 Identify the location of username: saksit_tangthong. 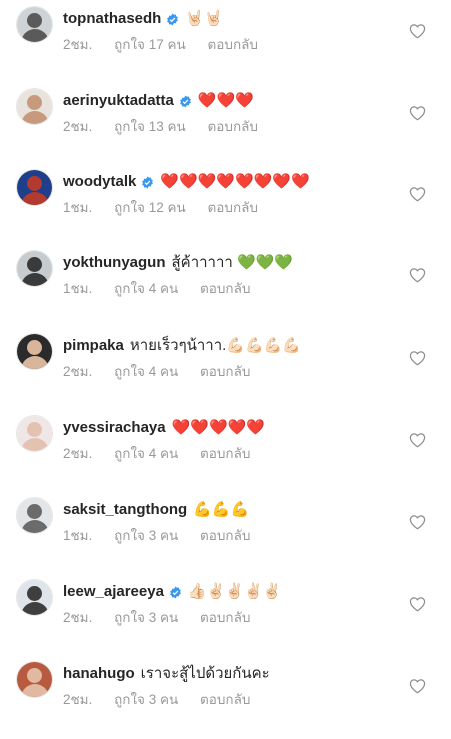
(125, 510).